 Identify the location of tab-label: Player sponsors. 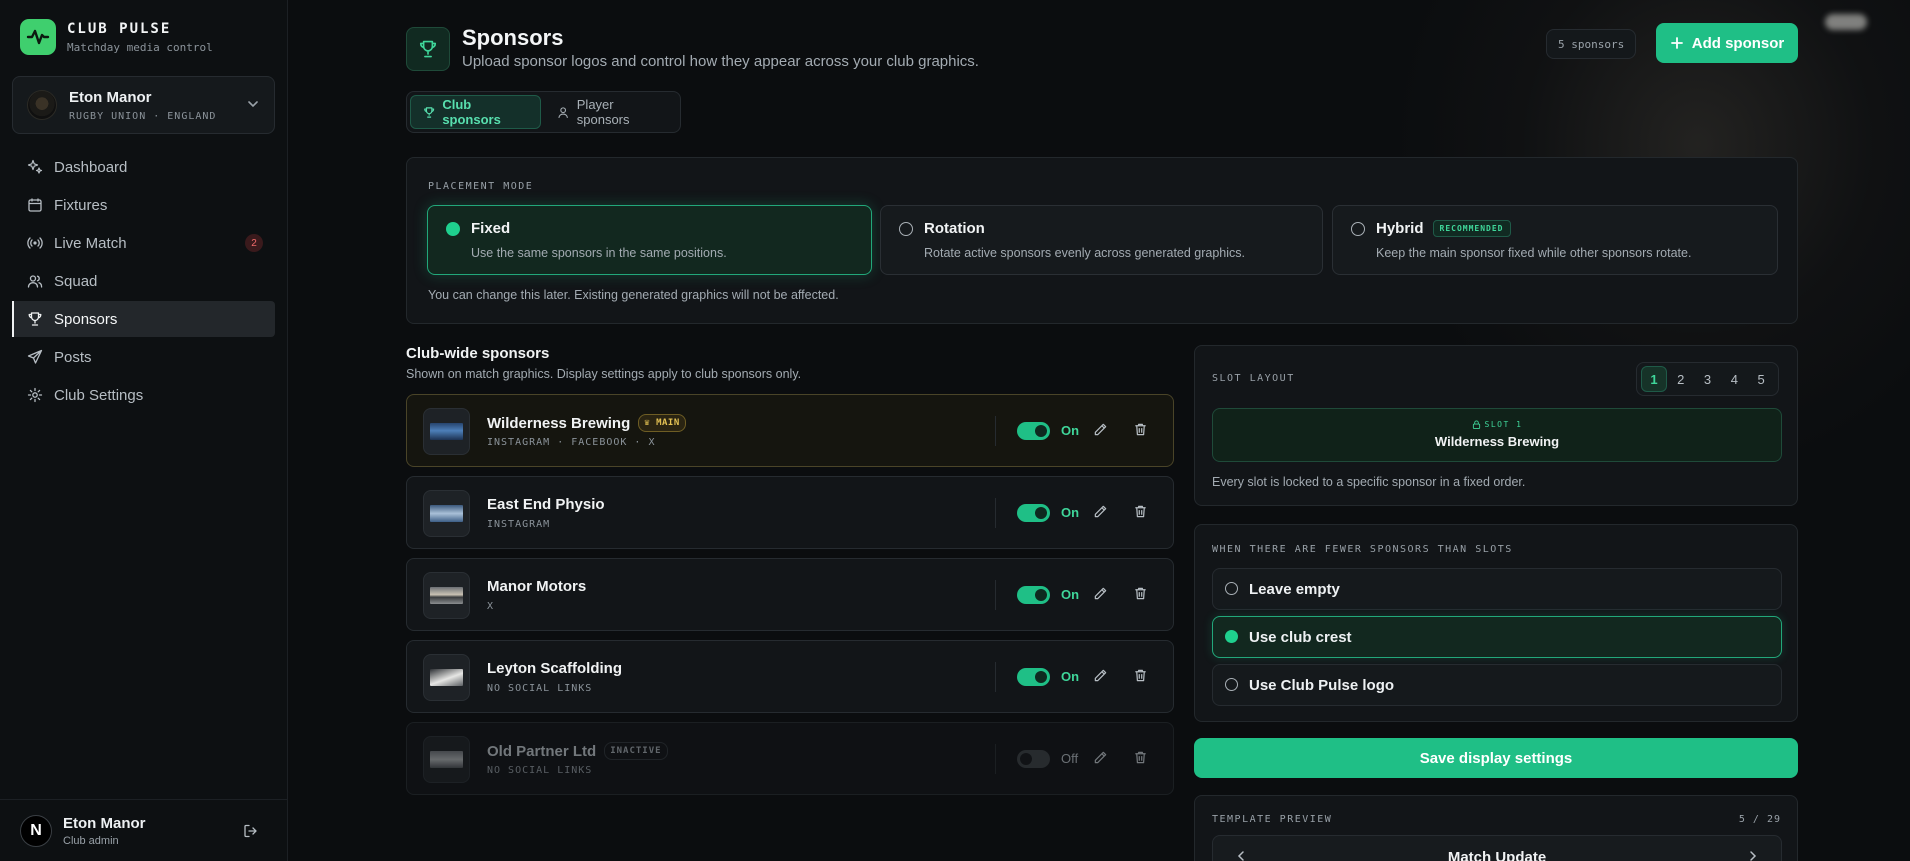
(603, 112).